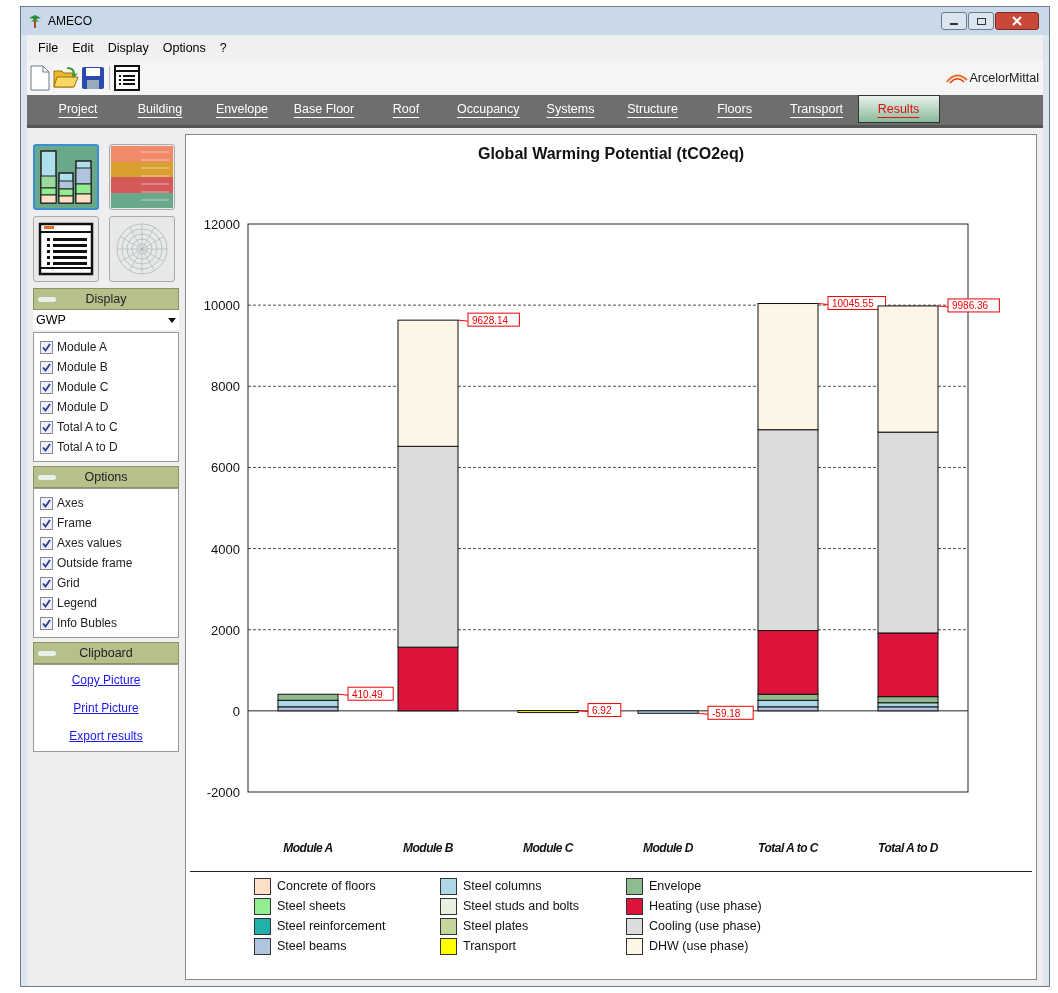 Image resolution: width=1058 pixels, height=993 pixels. Describe the element at coordinates (70, 21) in the screenshot. I see `window-title: AMECO` at that location.